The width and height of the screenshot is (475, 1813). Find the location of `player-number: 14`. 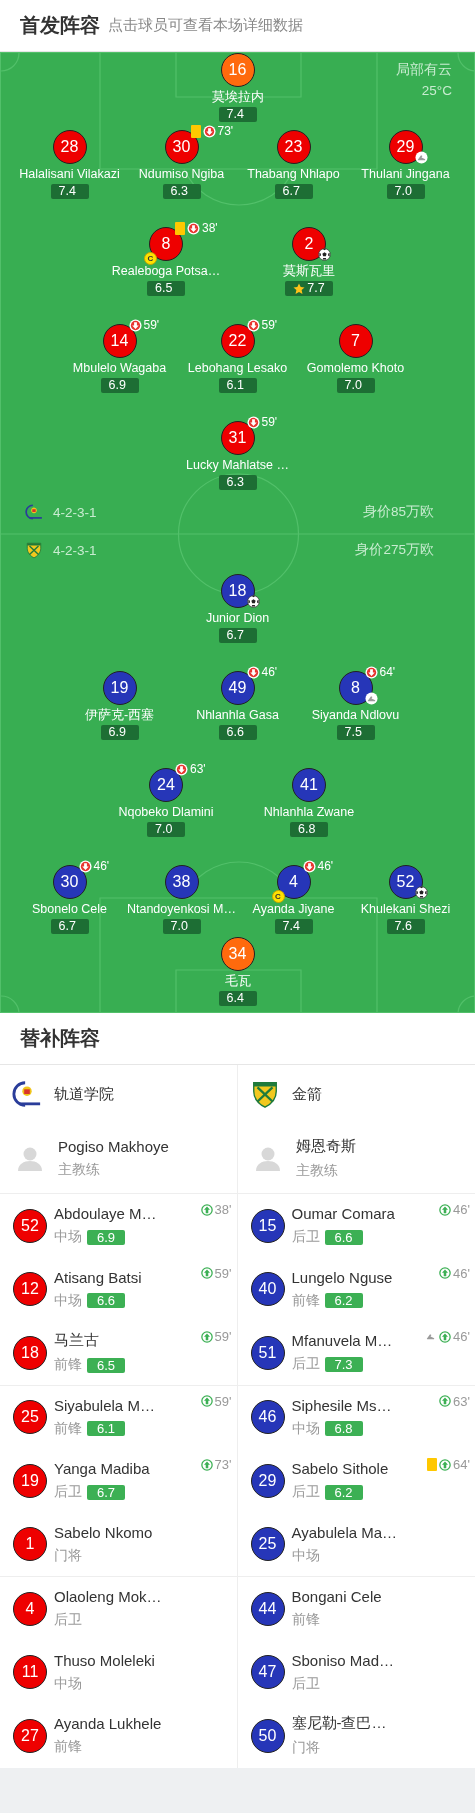

player-number: 14 is located at coordinates (119, 341).